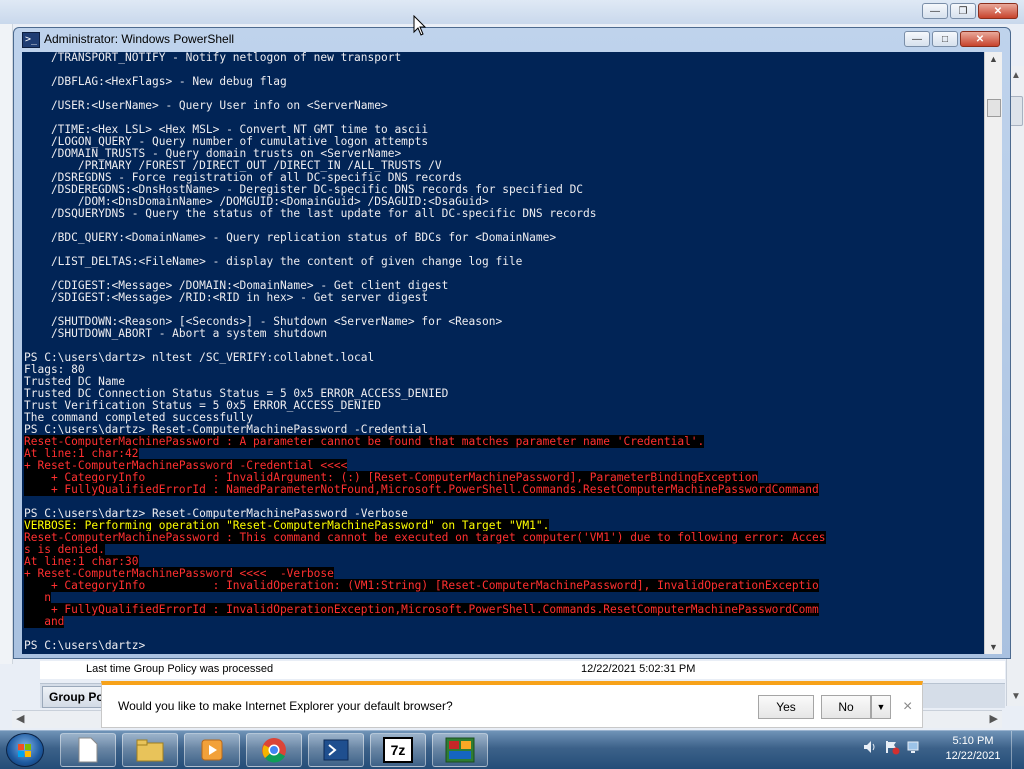  I want to click on file-icon, so click(88, 750).